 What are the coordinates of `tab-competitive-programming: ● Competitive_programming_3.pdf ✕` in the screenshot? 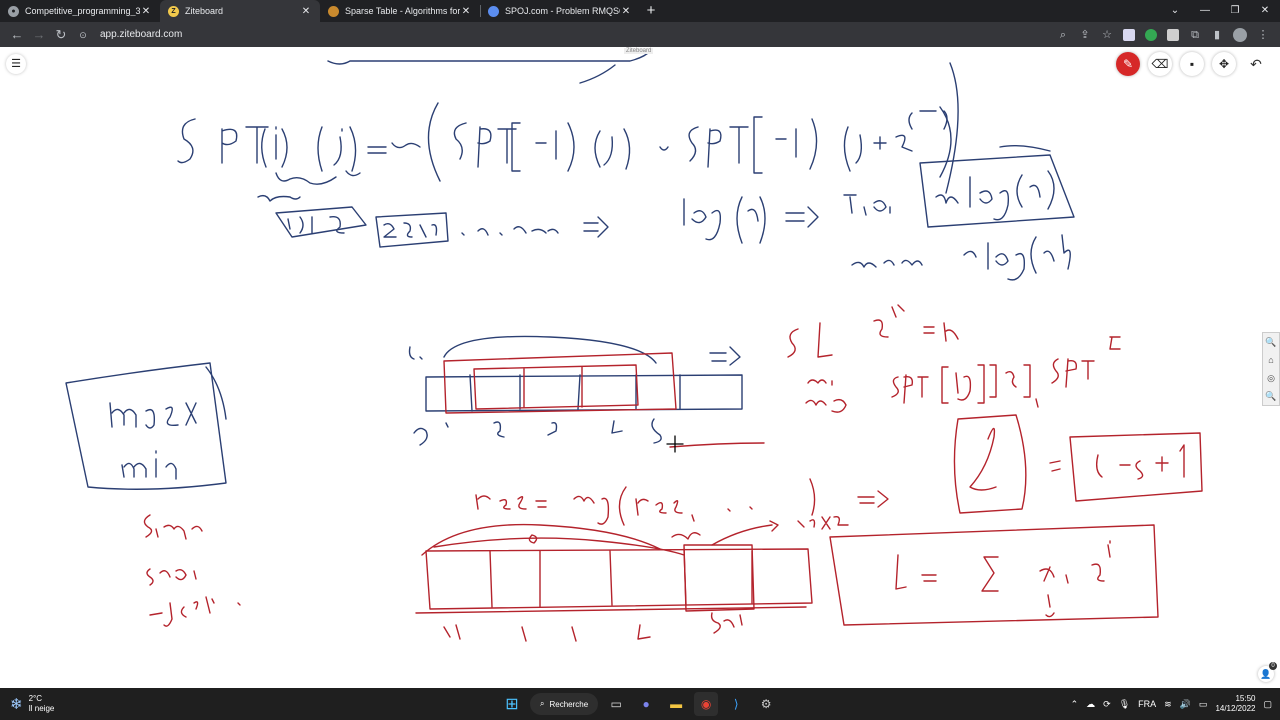 It's located at (80, 11).